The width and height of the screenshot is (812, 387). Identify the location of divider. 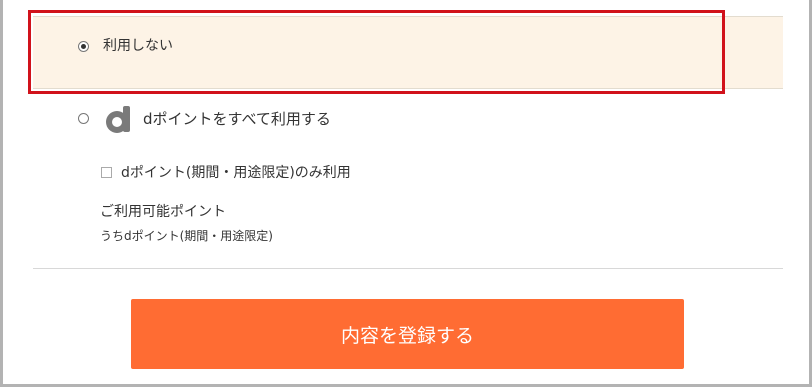
(408, 268).